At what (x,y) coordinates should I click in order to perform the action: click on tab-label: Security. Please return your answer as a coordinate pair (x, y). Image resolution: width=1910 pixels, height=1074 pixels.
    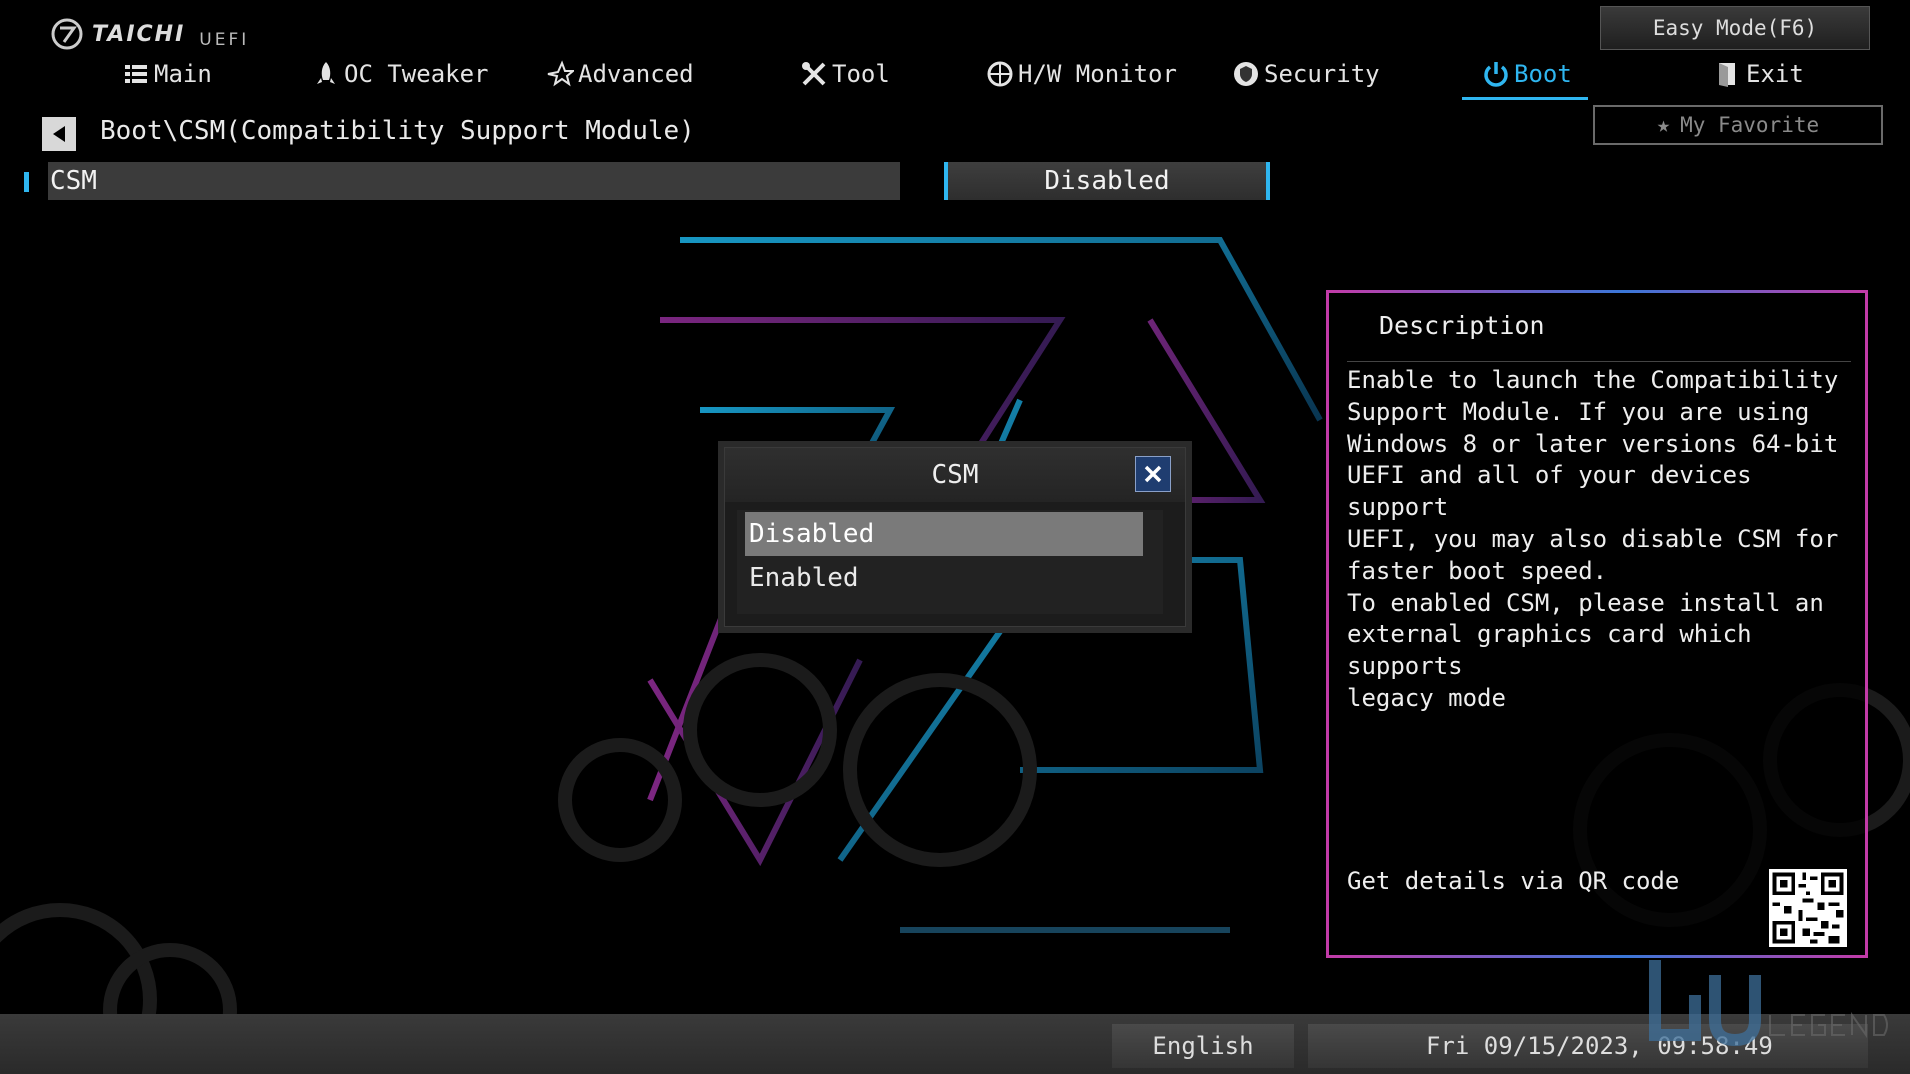
    Looking at the image, I should click on (1322, 74).